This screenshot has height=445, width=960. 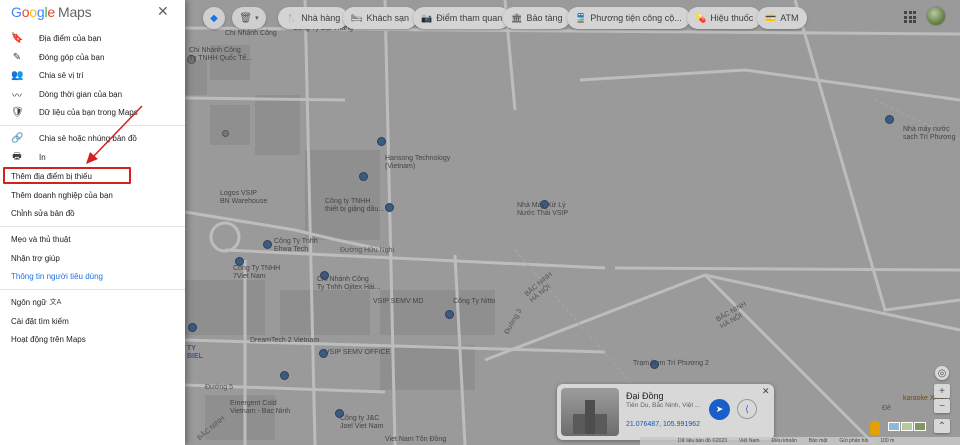 I want to click on map-label: Chi Nhánh Công, so click(x=251, y=33).